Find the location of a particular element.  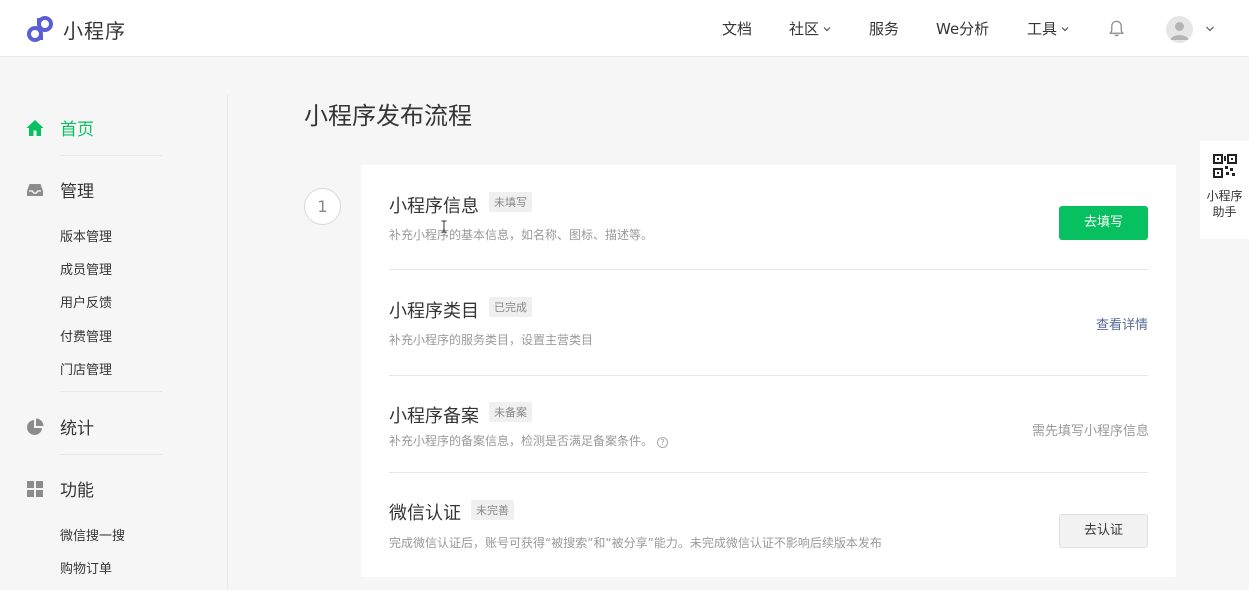

status-badge: 未备案 is located at coordinates (510, 412).